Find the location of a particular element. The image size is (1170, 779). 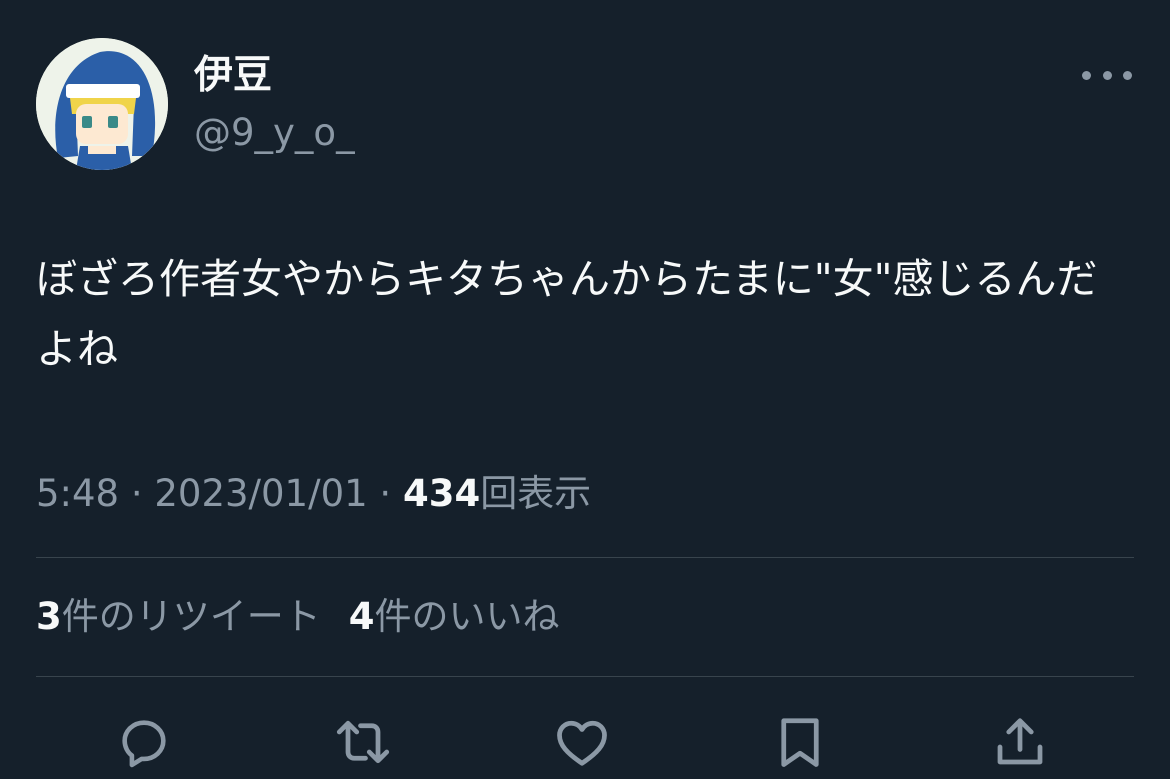

tweet-text: ぼざろ作者女やからキタちゃんからたまに"女"感じるんだよね is located at coordinates (567, 314).